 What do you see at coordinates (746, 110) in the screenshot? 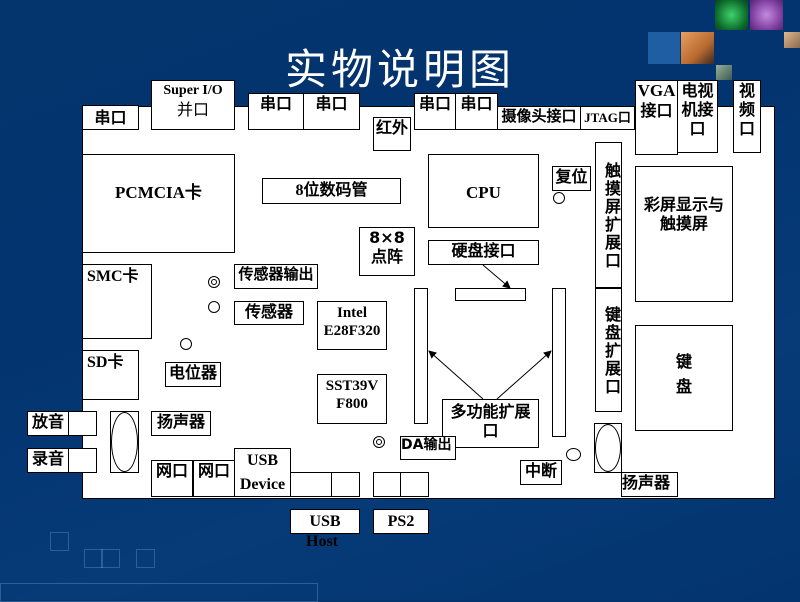
I see `video-label-2: 频` at bounding box center [746, 110].